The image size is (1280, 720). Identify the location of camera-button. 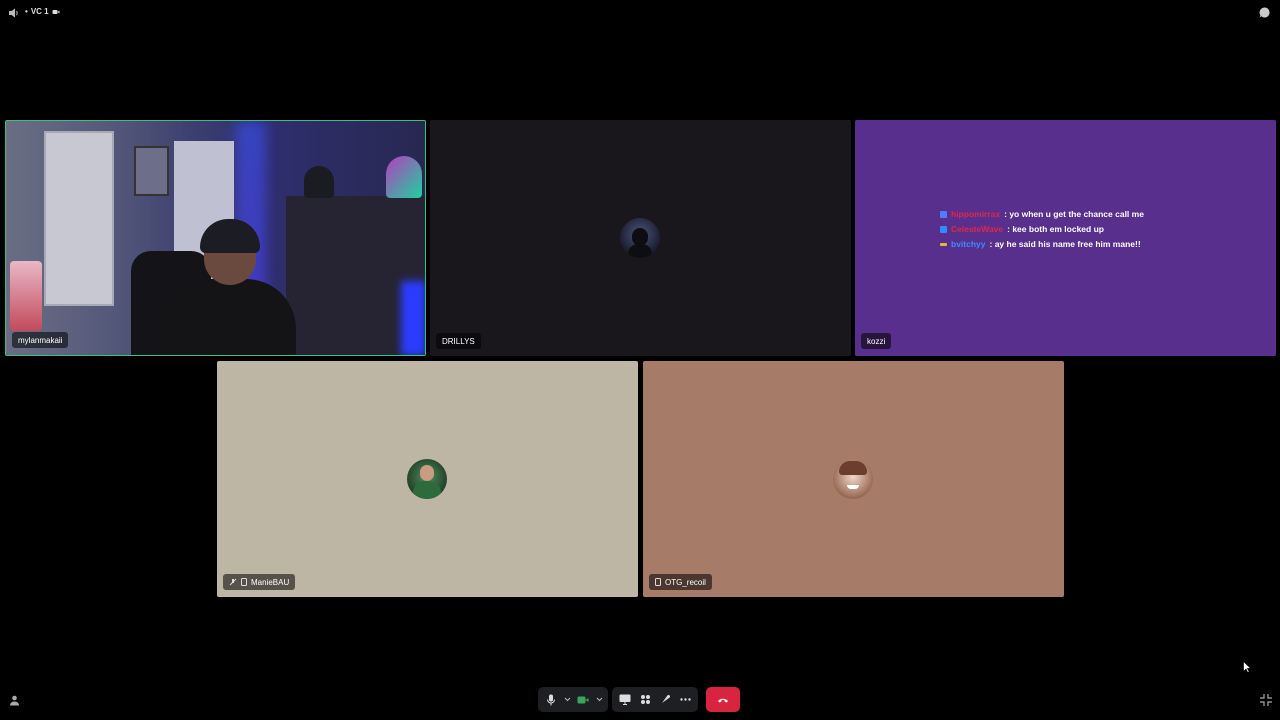
(583, 700).